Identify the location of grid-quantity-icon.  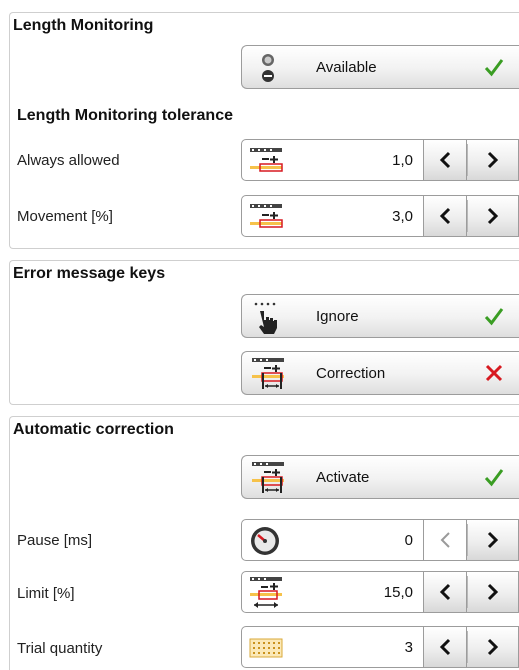
(266, 648).